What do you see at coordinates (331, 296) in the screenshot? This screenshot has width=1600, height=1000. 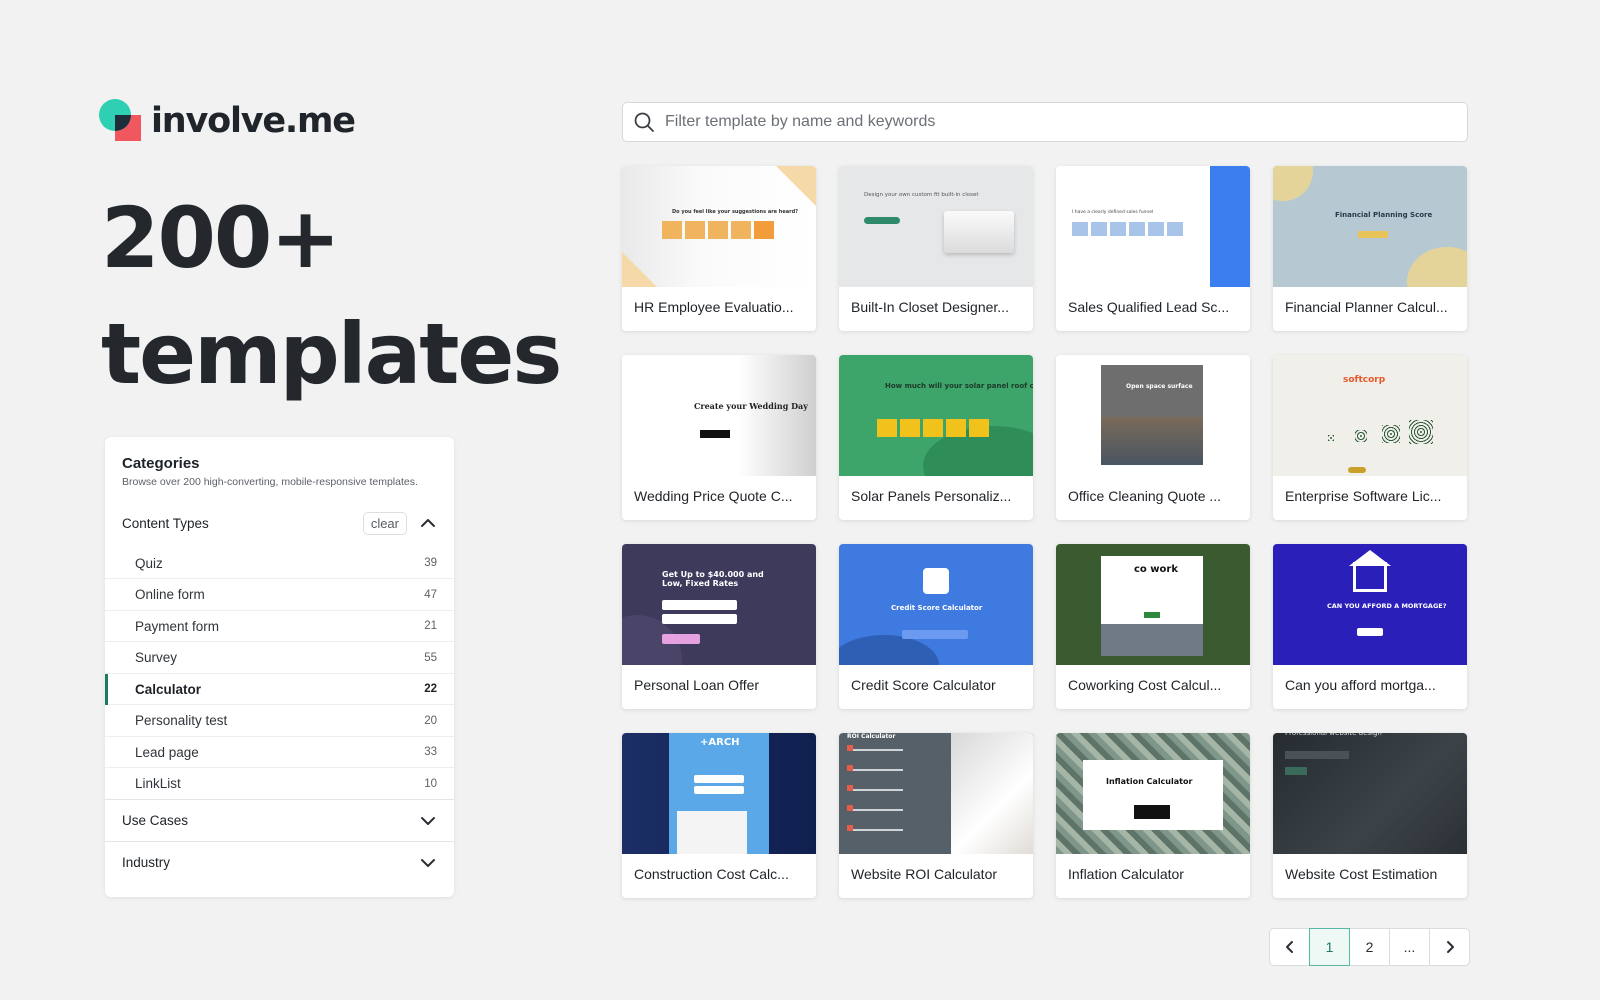 I see `hero-heading: 200+ templates` at bounding box center [331, 296].